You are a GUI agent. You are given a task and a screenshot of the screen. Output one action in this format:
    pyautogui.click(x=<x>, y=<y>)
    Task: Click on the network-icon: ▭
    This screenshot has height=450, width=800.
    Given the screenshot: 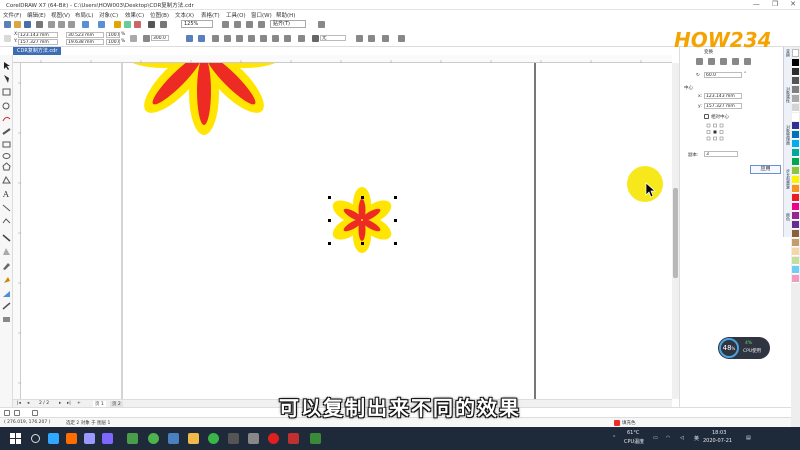 What is the action you would take?
    pyautogui.click(x=655, y=438)
    